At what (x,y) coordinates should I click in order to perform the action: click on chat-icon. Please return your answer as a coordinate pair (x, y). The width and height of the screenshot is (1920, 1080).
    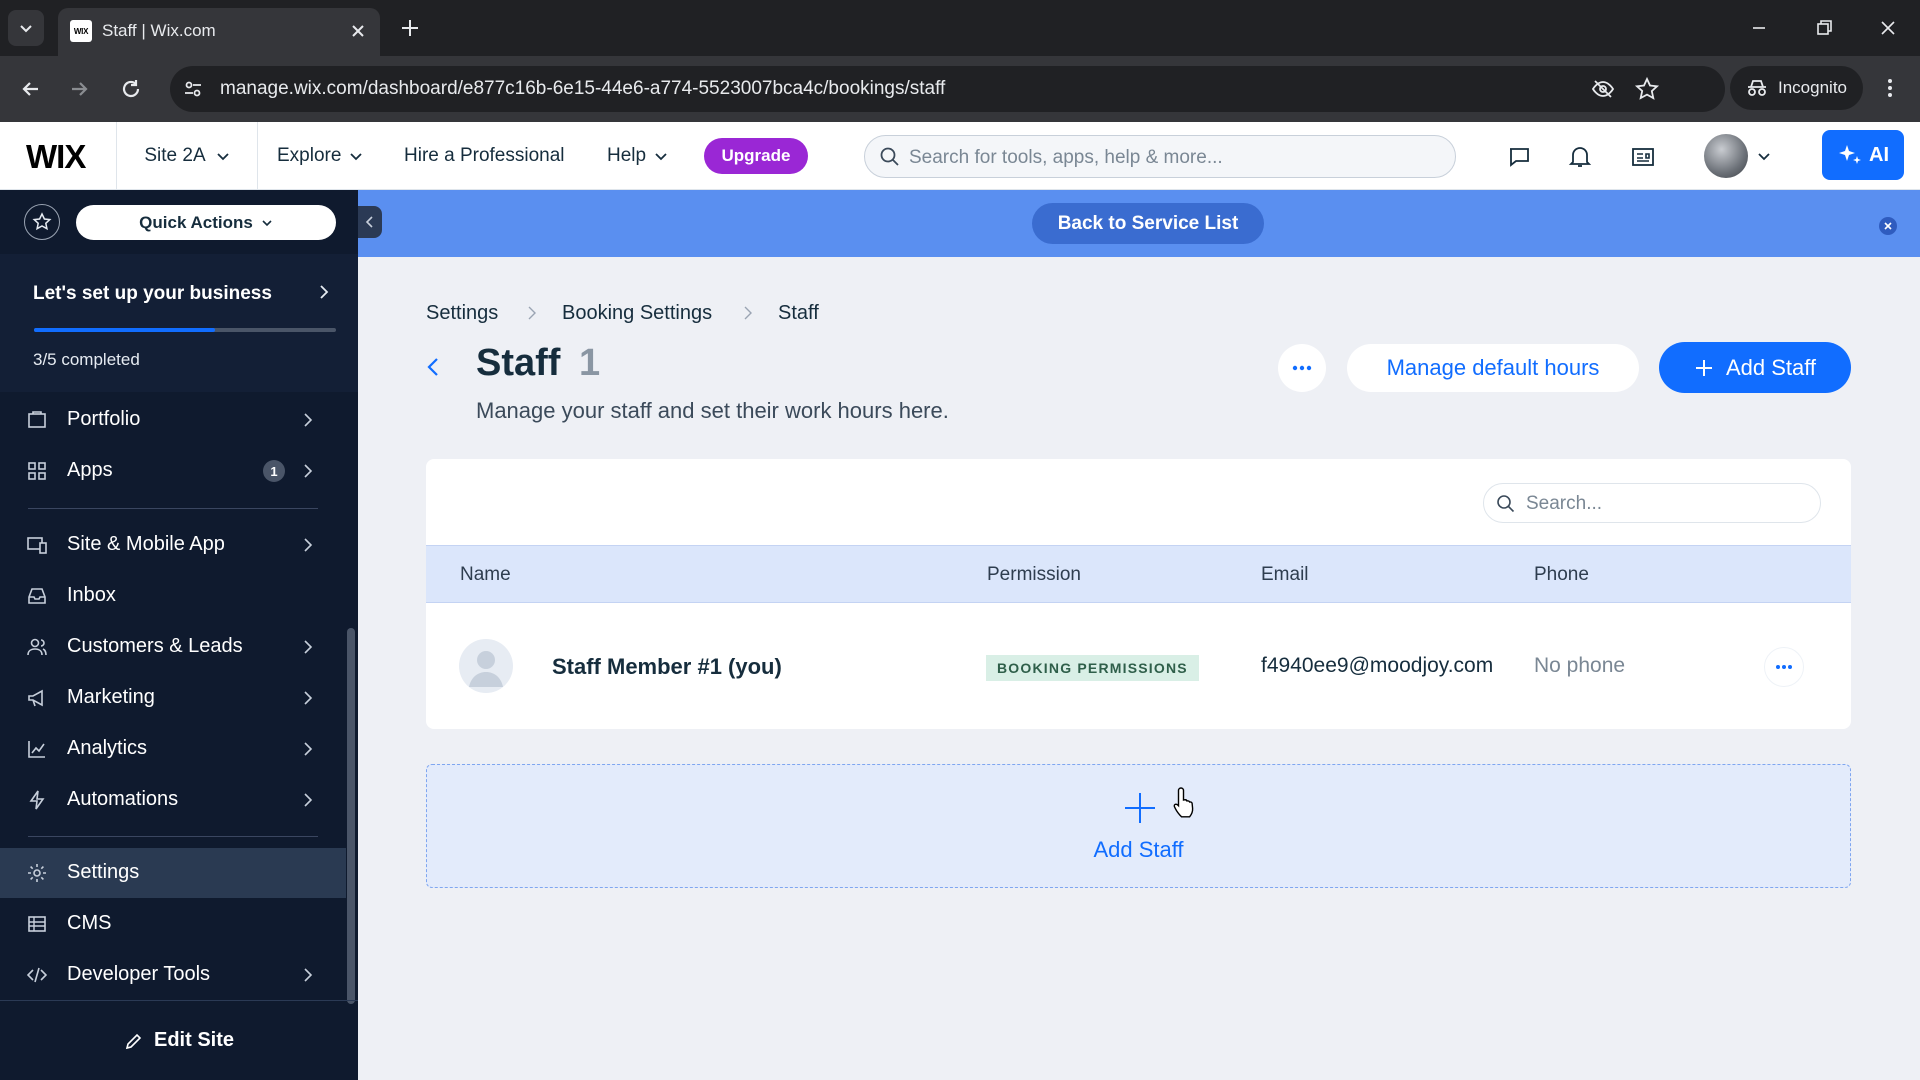
    Looking at the image, I should click on (1519, 157).